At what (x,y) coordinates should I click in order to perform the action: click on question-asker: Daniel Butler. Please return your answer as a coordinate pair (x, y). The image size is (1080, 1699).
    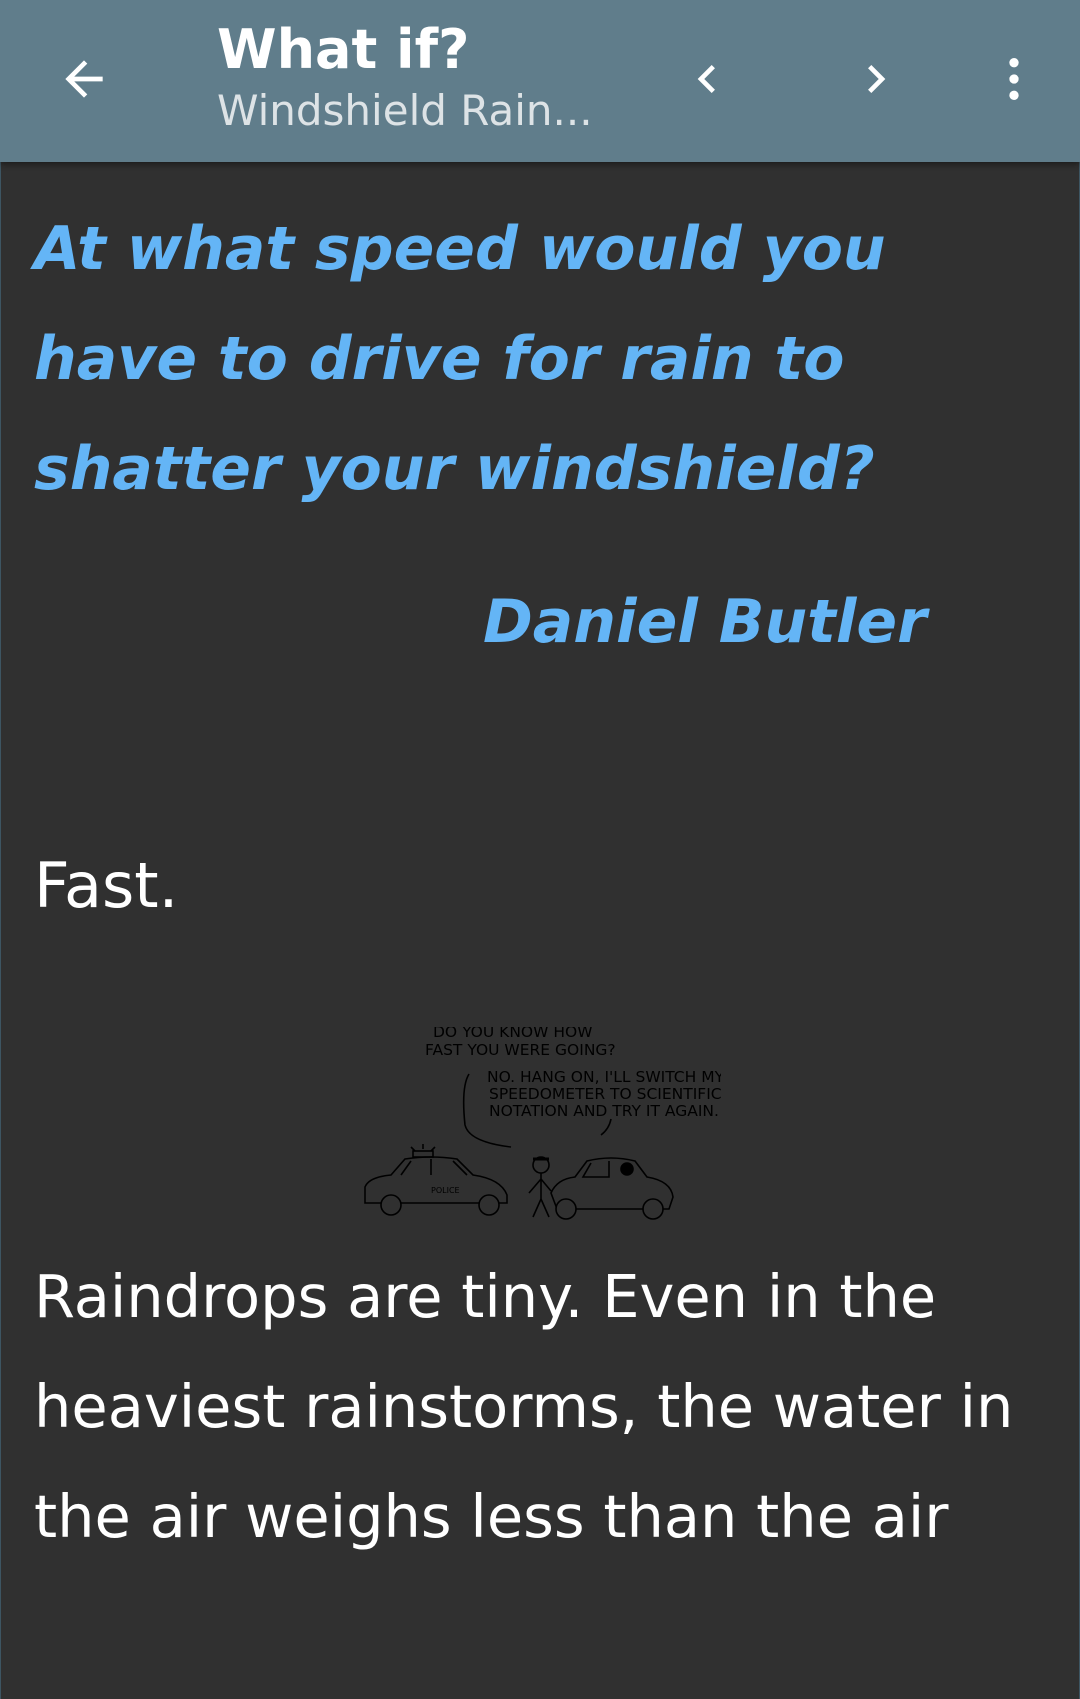
    Looking at the image, I should click on (705, 622).